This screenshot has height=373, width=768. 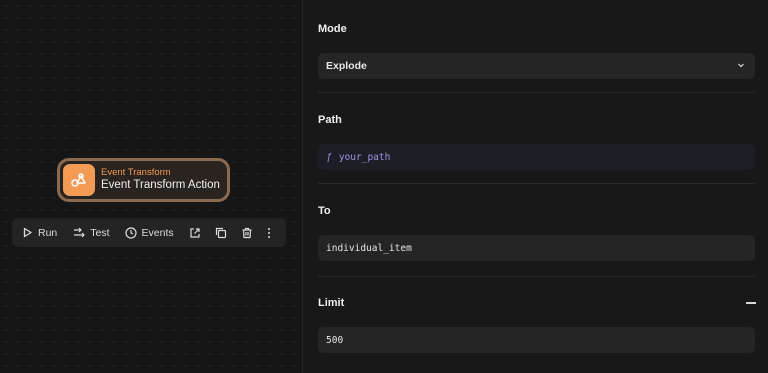 I want to click on to-value: individual_item, so click(x=369, y=248).